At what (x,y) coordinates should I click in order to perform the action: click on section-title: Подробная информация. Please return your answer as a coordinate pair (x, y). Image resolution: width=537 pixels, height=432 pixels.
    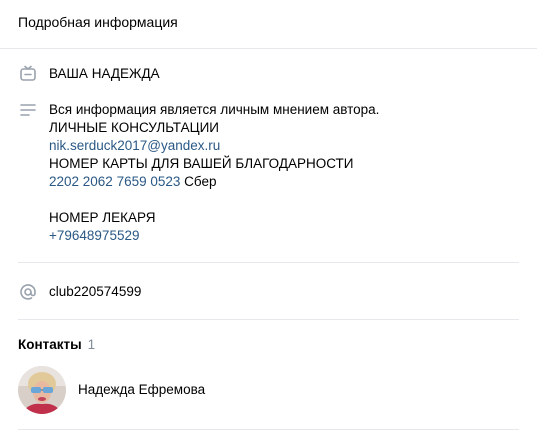
    Looking at the image, I should click on (98, 22).